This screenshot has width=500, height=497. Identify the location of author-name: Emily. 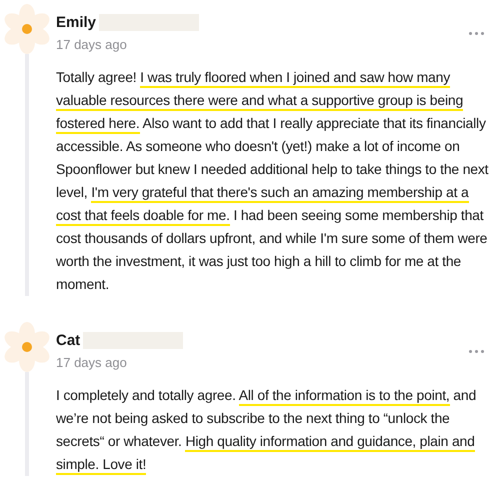
(76, 22).